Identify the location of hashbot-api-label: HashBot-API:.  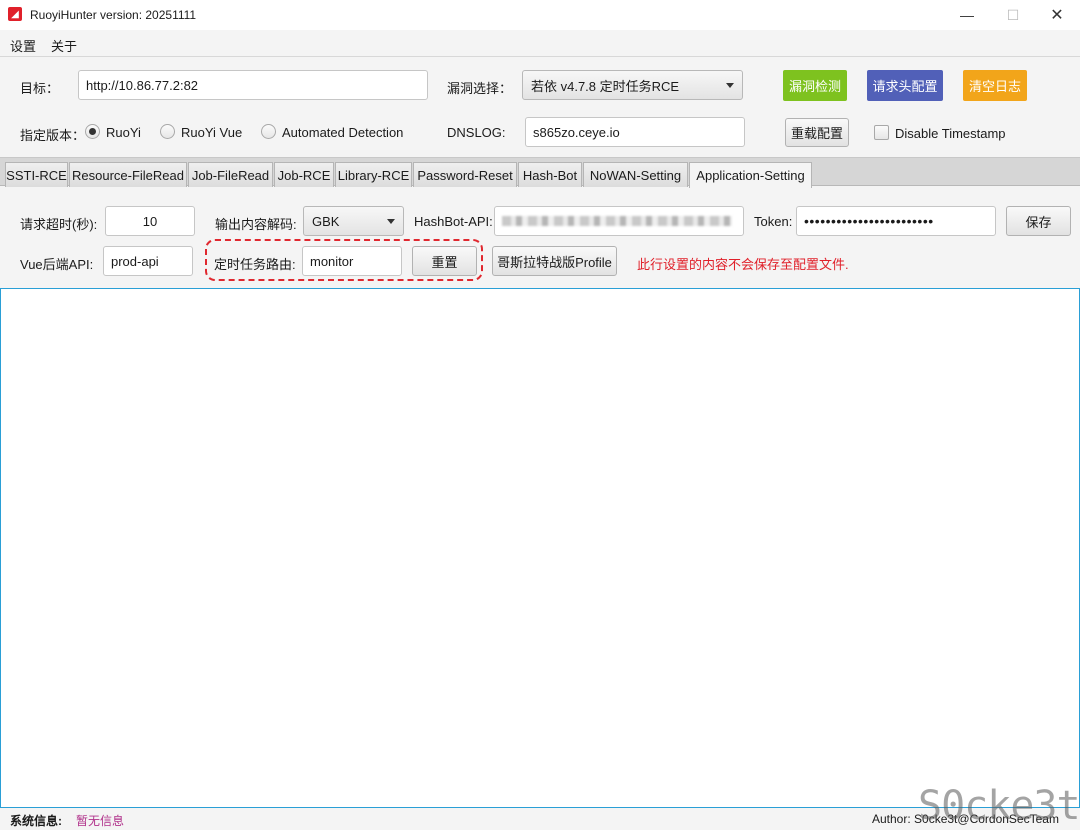
(453, 221).